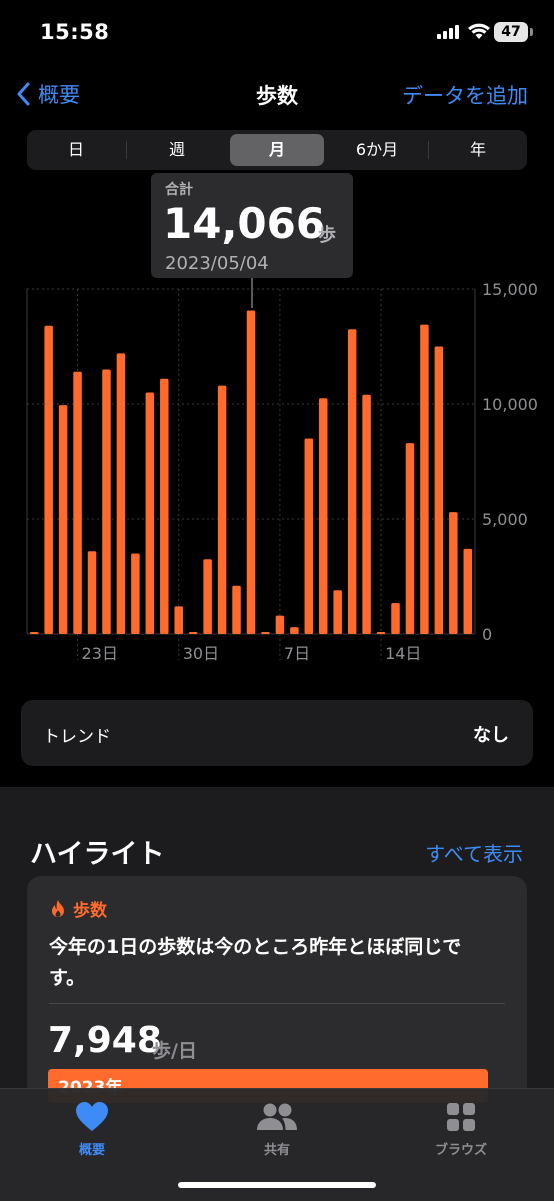  What do you see at coordinates (251, 472) in the screenshot?
I see `chart-bar-selected` at bounding box center [251, 472].